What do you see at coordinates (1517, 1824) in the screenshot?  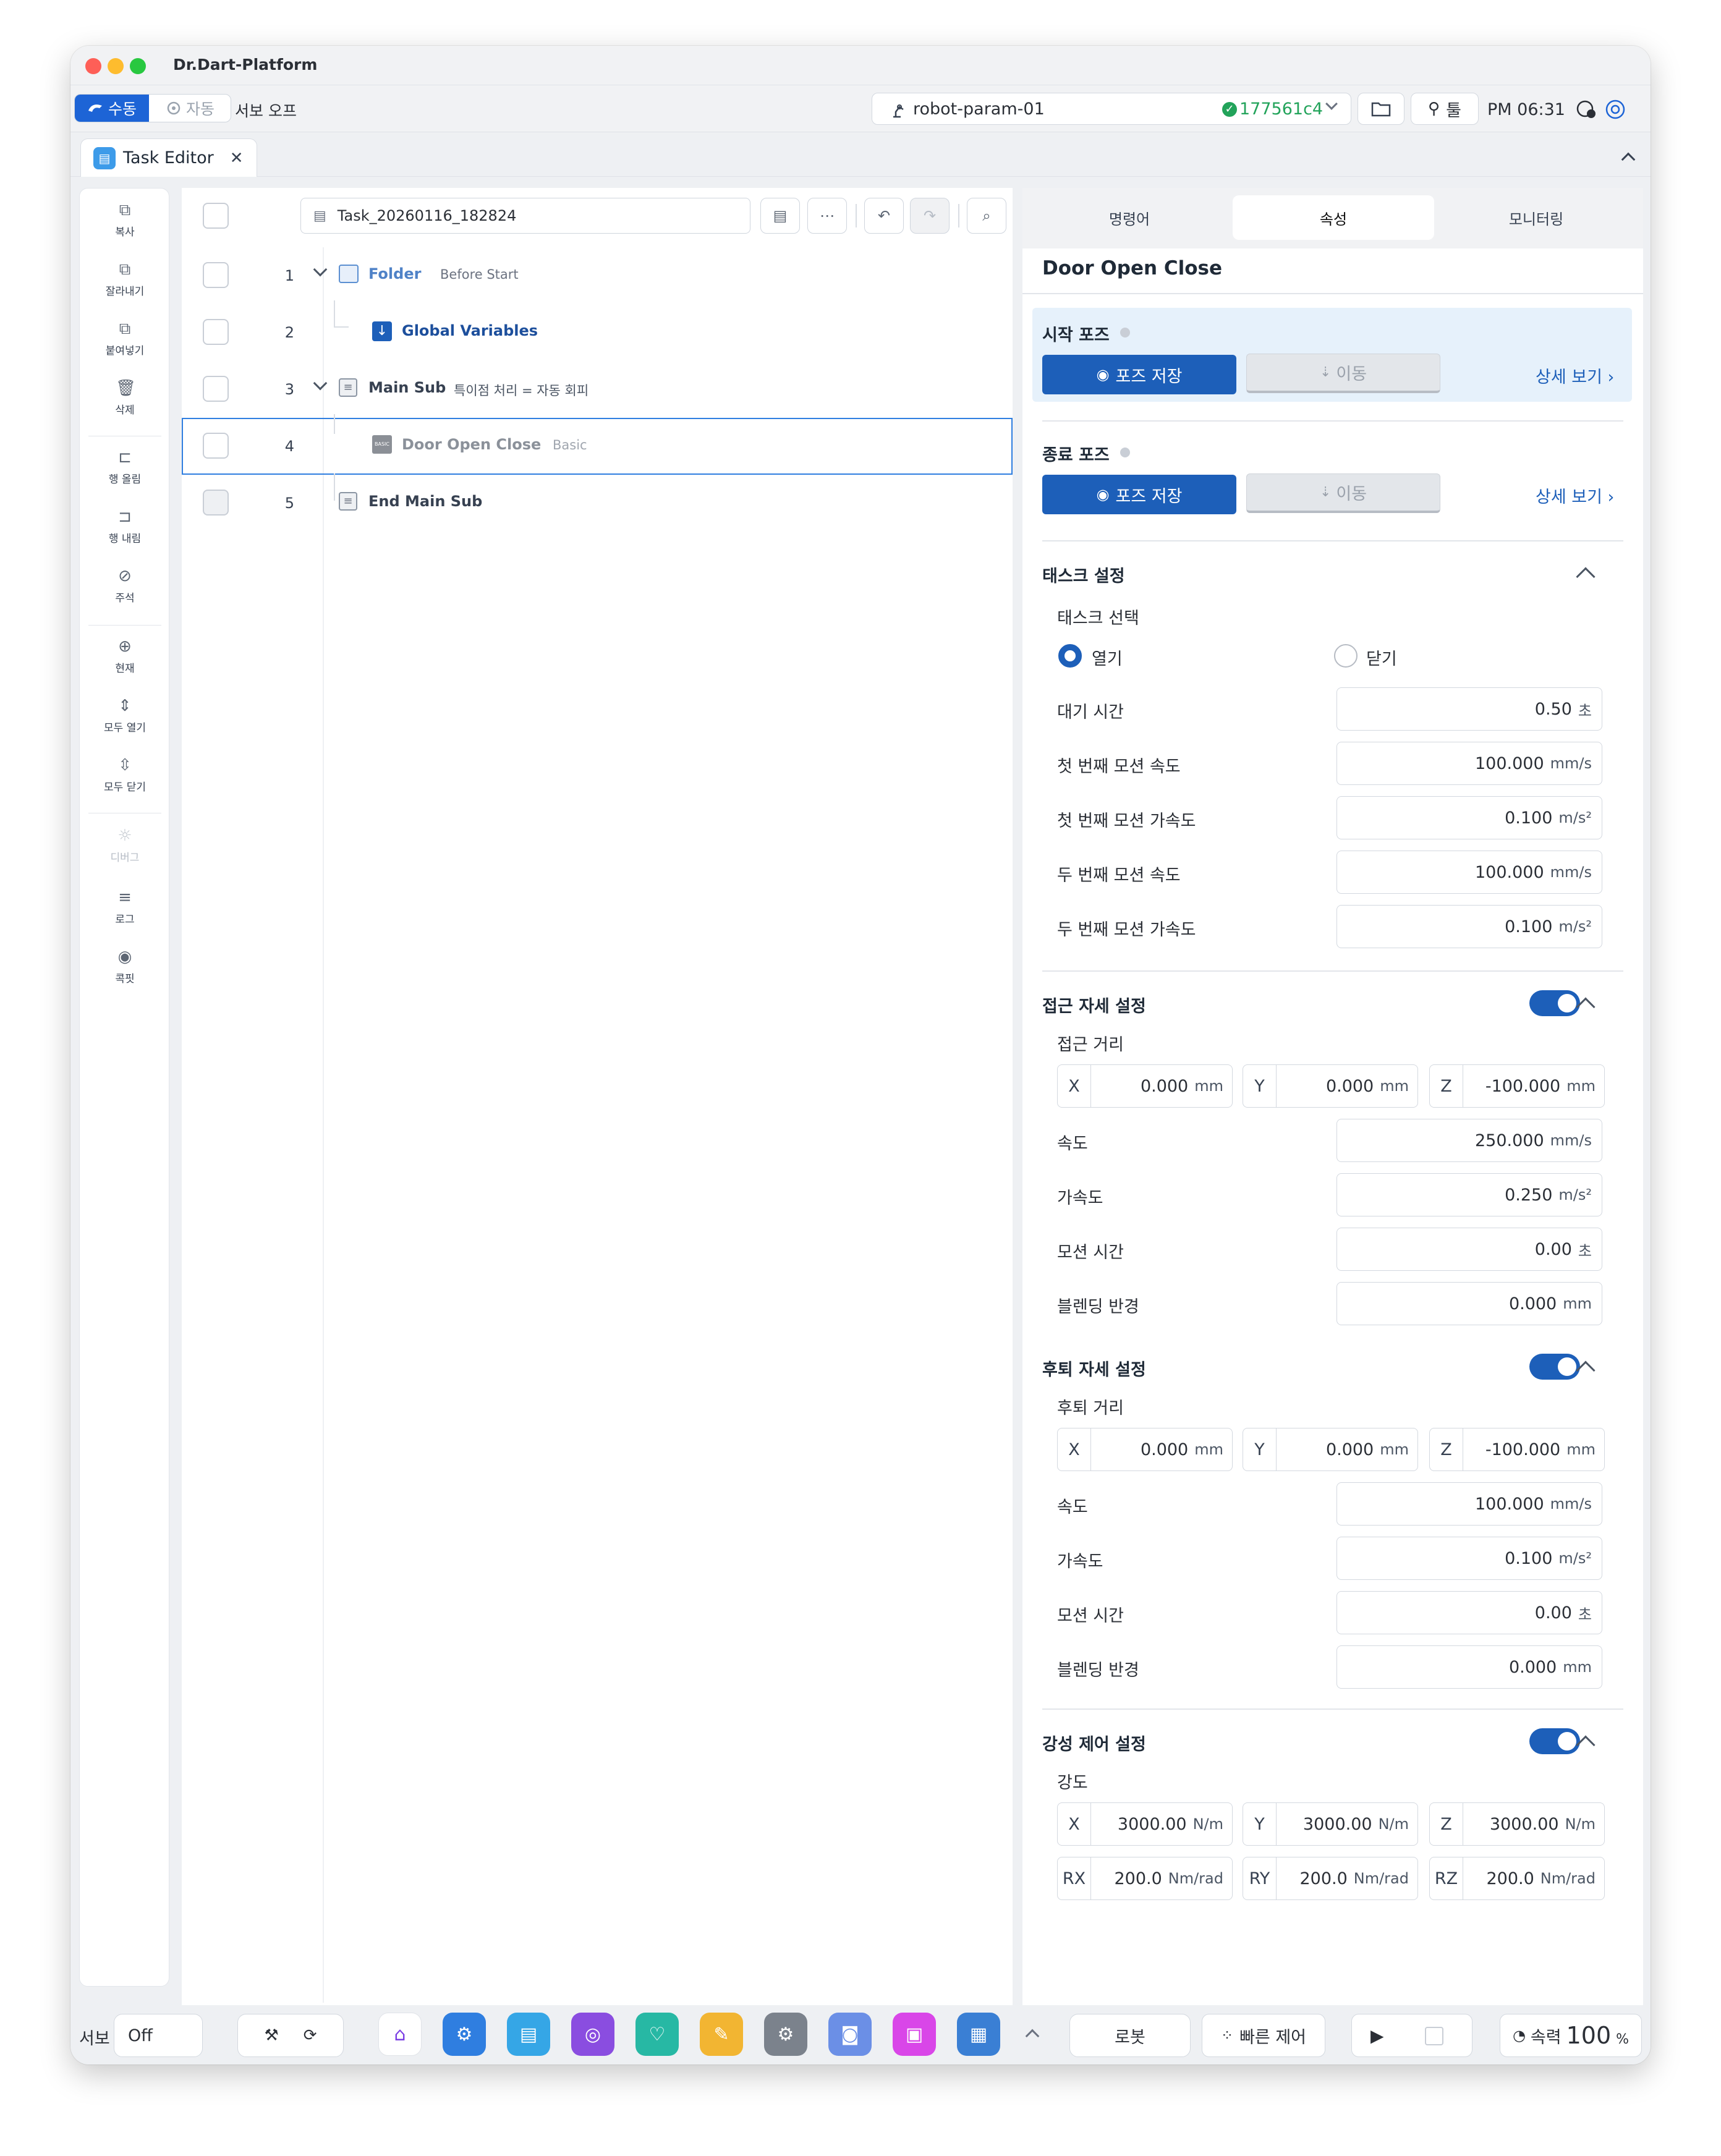 I see `stiffness-z-input: Z 3000.00 N/m` at bounding box center [1517, 1824].